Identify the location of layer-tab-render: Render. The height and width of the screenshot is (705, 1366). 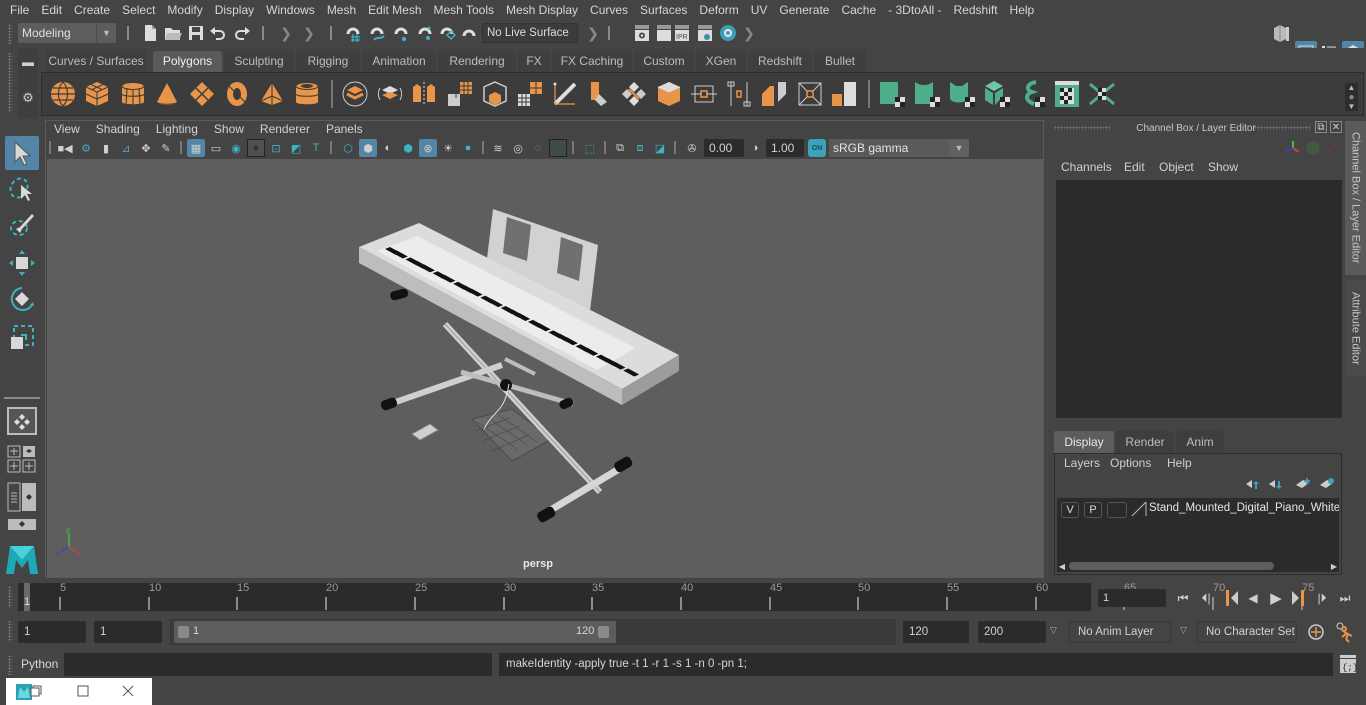
(1145, 442).